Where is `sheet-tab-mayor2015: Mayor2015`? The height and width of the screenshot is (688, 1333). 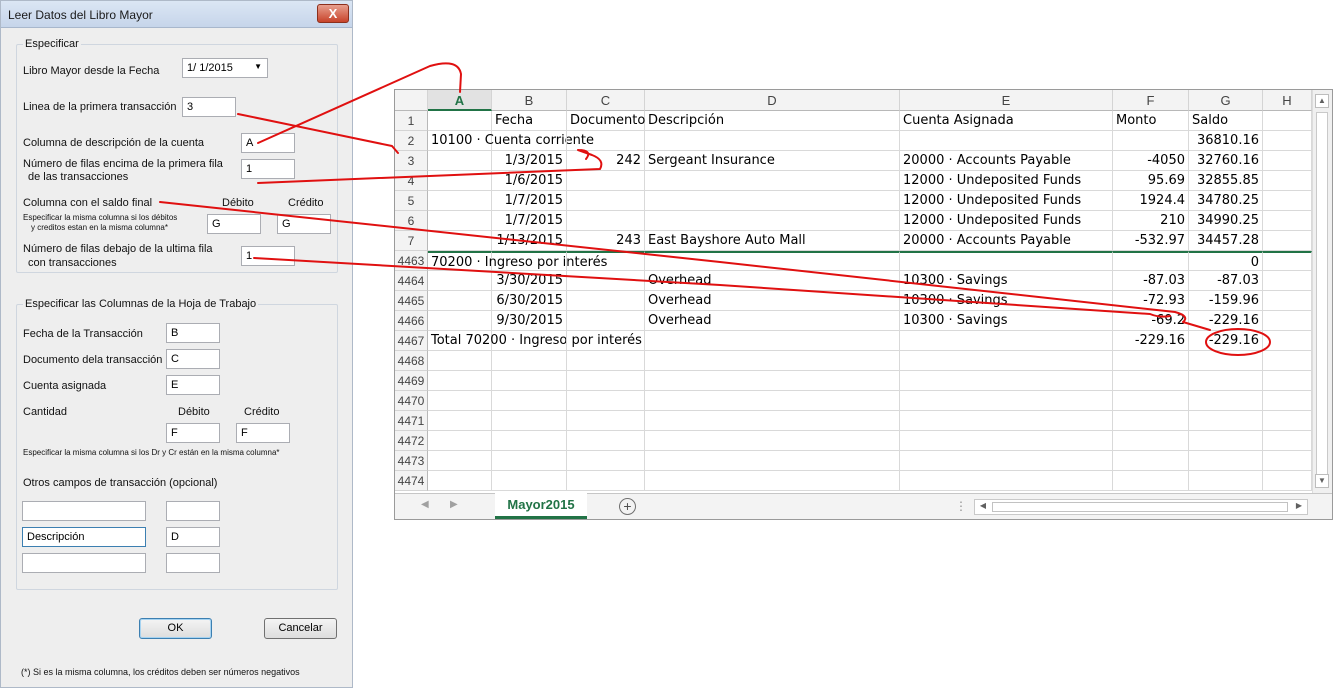 sheet-tab-mayor2015: Mayor2015 is located at coordinates (541, 506).